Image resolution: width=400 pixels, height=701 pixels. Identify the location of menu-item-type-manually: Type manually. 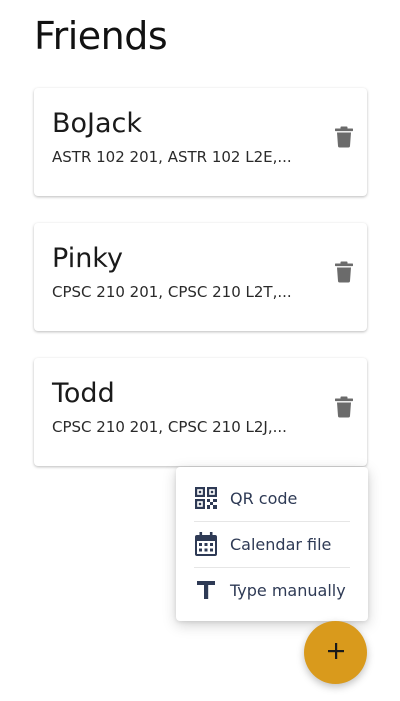
(272, 590).